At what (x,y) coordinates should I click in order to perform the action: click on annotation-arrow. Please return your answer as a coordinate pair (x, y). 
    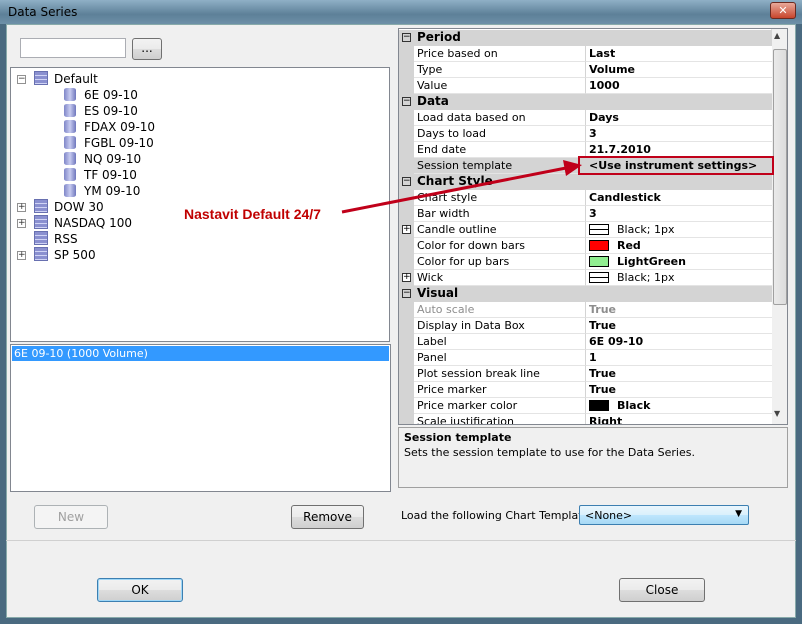
    Looking at the image, I should click on (461, 187).